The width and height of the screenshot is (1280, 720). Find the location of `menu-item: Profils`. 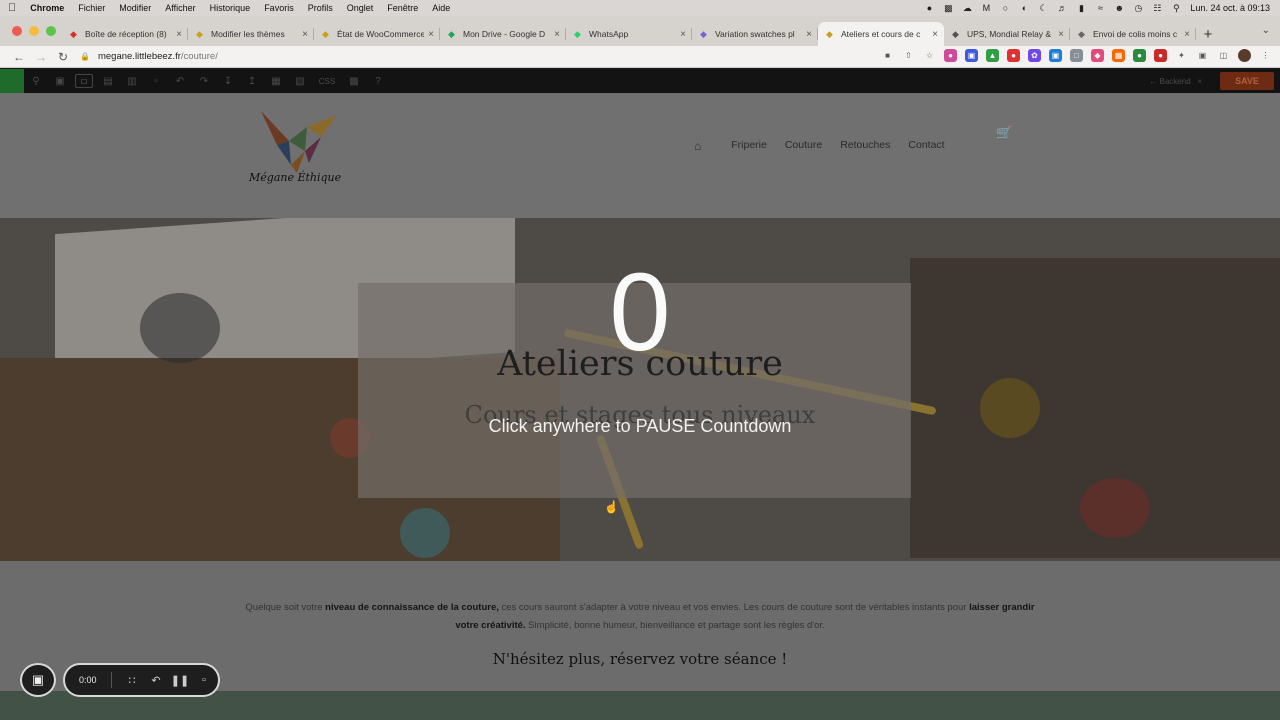

menu-item: Profils is located at coordinates (320, 8).